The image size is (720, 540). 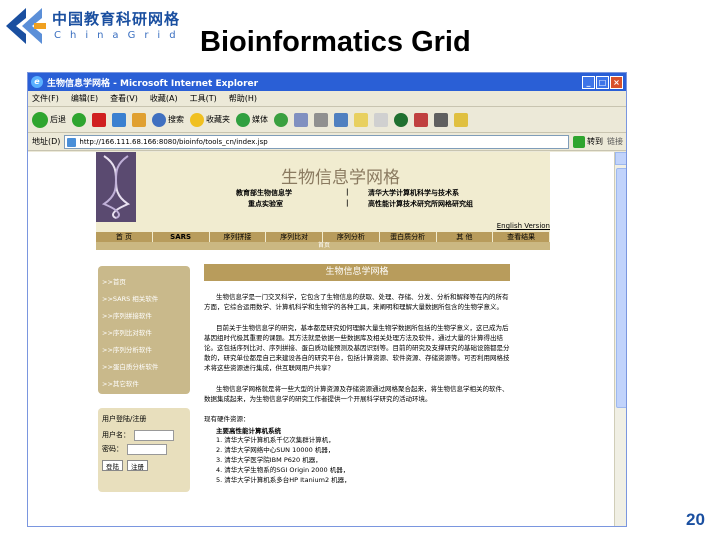 What do you see at coordinates (46, 141) in the screenshot?
I see `address-label: 地址(D)` at bounding box center [46, 141].